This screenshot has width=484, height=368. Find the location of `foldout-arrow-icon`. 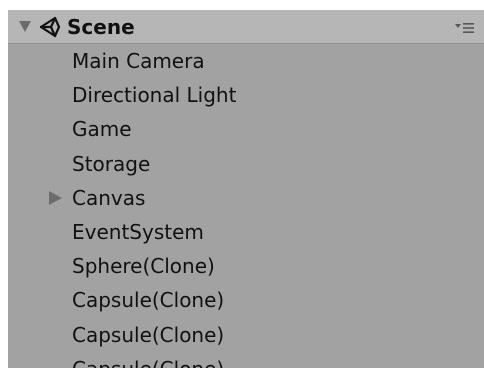

foldout-arrow-icon is located at coordinates (25, 26).